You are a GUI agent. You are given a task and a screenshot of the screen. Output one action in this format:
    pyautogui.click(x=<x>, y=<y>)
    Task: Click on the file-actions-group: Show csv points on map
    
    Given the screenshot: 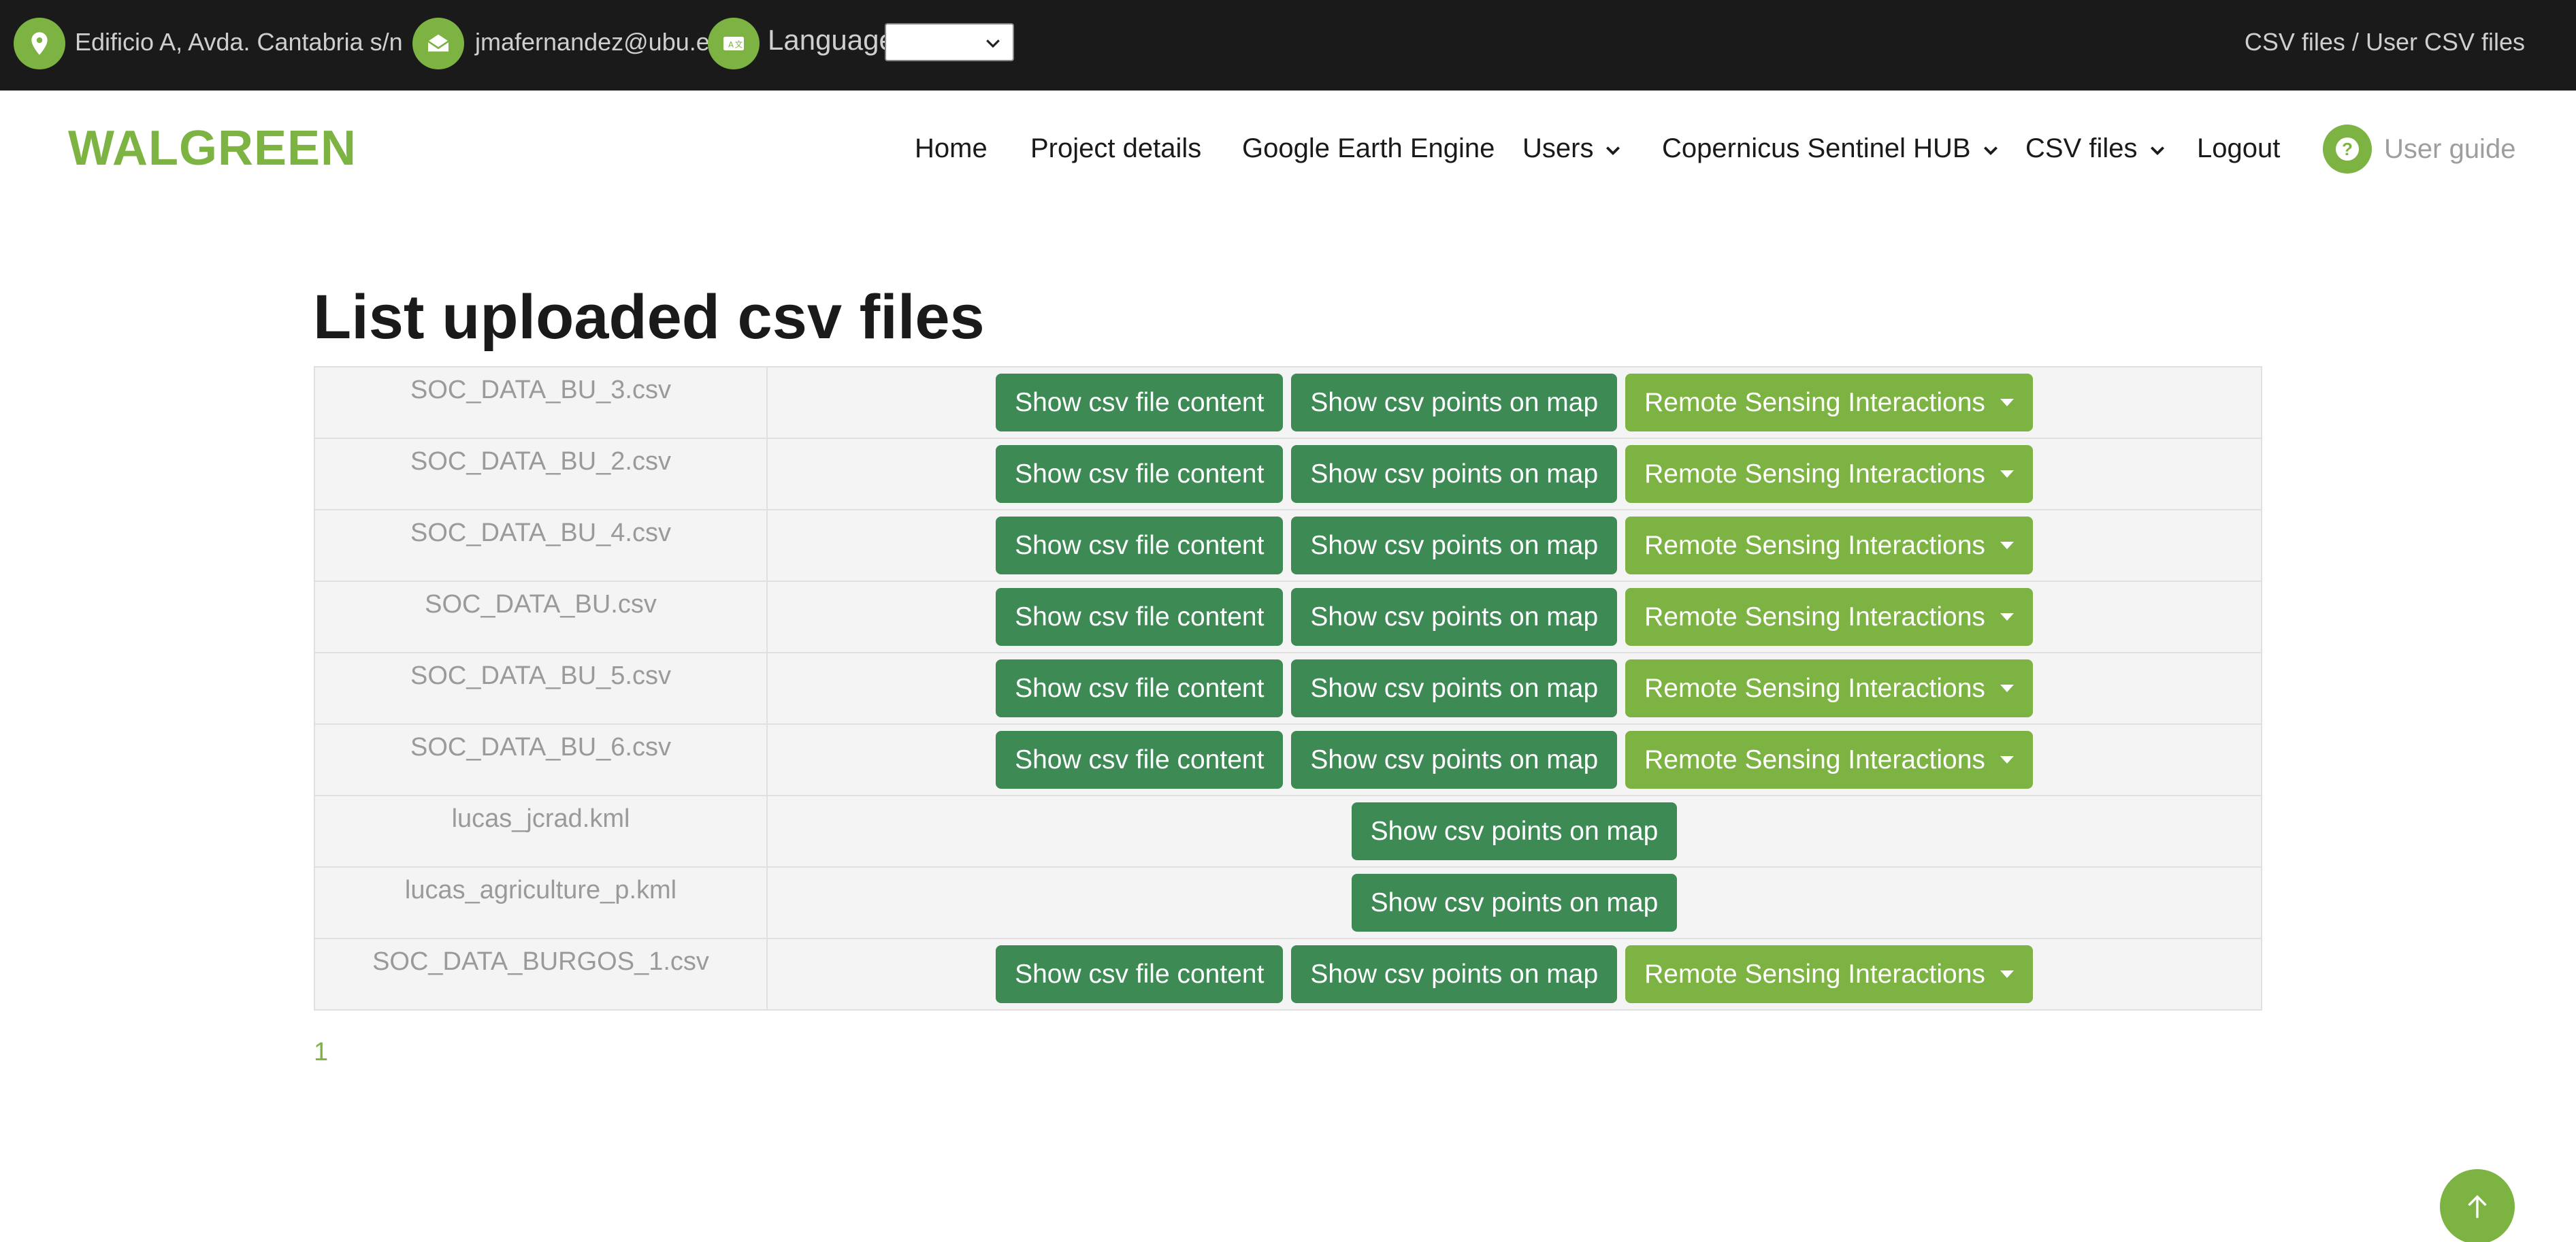 What is the action you would take?
    pyautogui.click(x=1515, y=831)
    